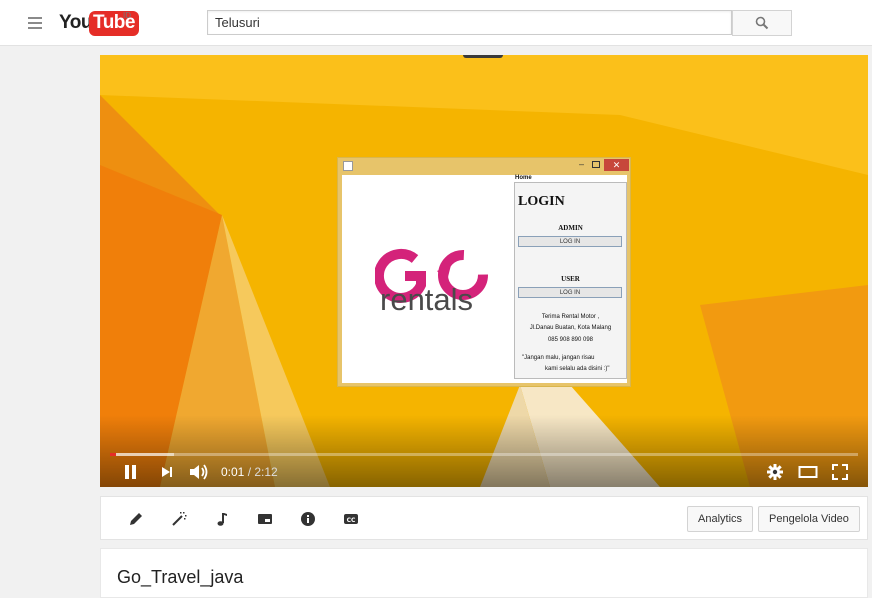  Describe the element at coordinates (266, 472) in the screenshot. I see `duration: 2:12` at that location.